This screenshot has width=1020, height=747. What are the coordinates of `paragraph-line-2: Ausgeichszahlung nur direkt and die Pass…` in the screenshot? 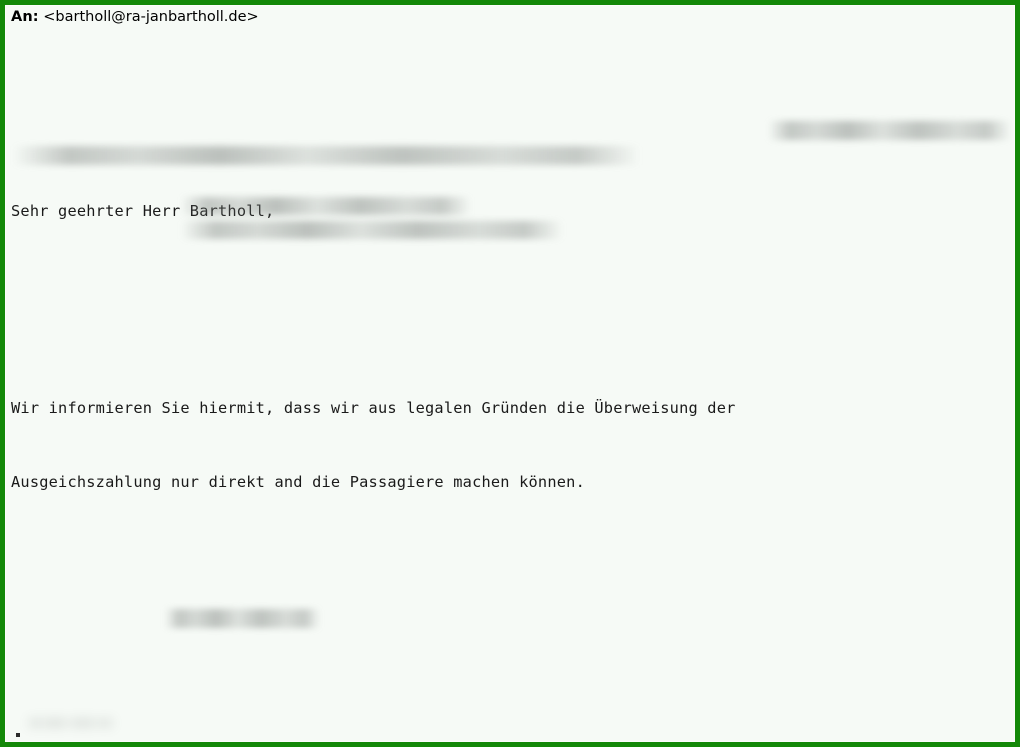 It's located at (513, 482).